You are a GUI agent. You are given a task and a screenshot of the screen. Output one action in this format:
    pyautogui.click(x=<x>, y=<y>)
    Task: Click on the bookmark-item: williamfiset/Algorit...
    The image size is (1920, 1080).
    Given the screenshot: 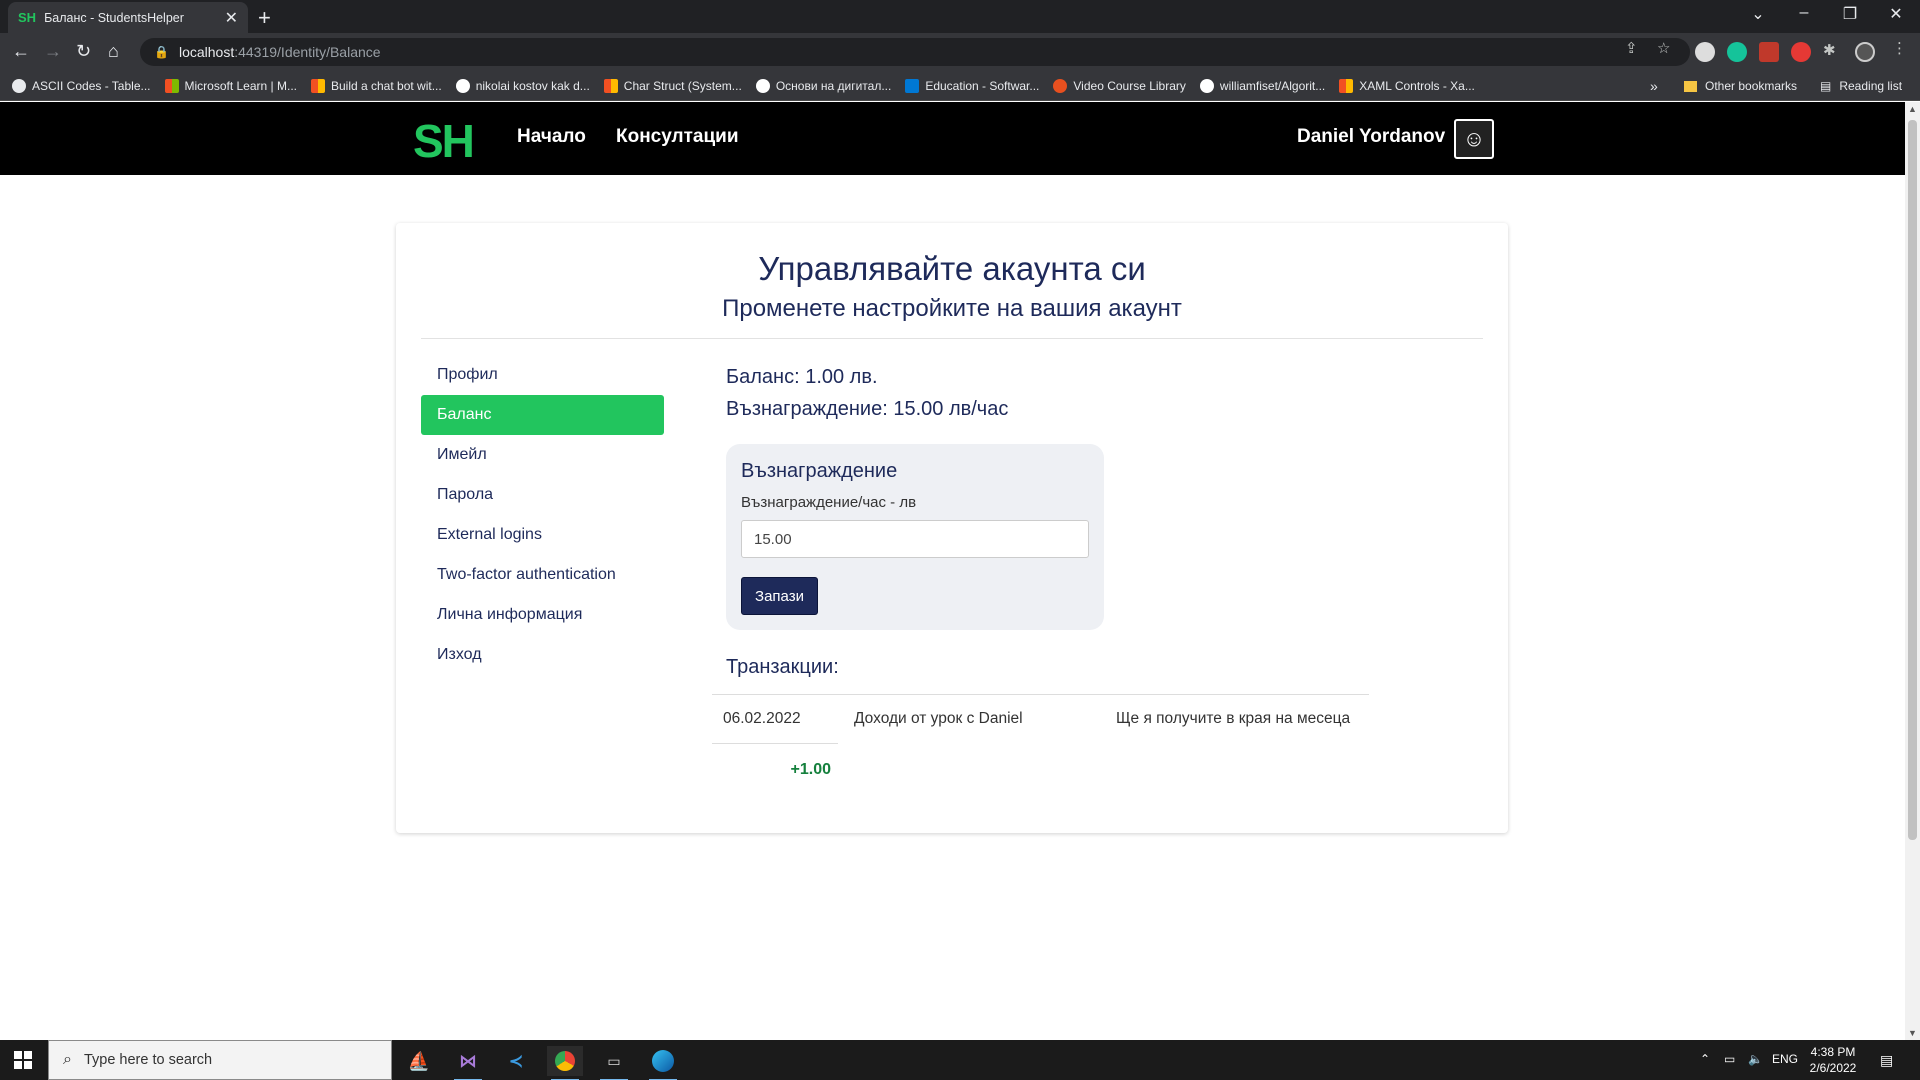 What is the action you would take?
    pyautogui.click(x=1262, y=85)
    